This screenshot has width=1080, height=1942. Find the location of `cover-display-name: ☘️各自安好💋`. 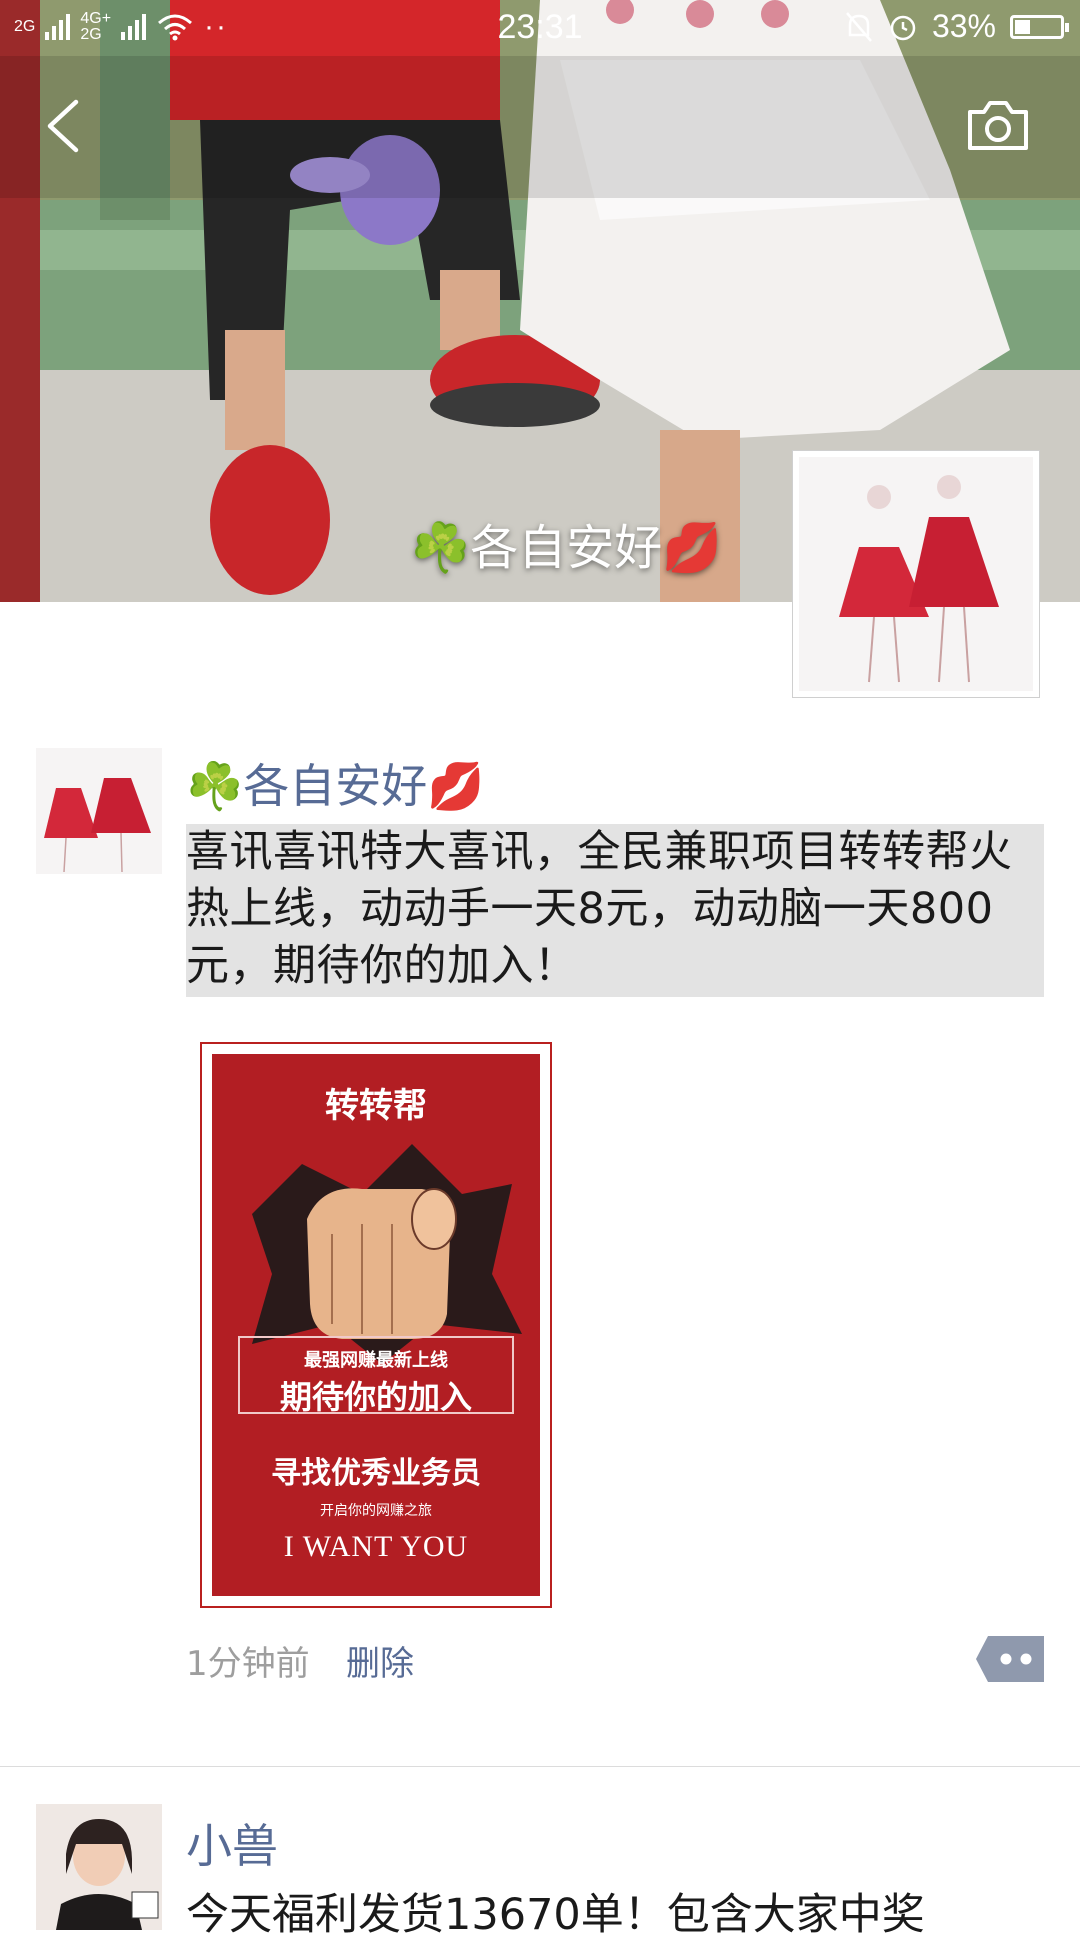

cover-display-name: ☘️各自安好💋 is located at coordinates (566, 548).